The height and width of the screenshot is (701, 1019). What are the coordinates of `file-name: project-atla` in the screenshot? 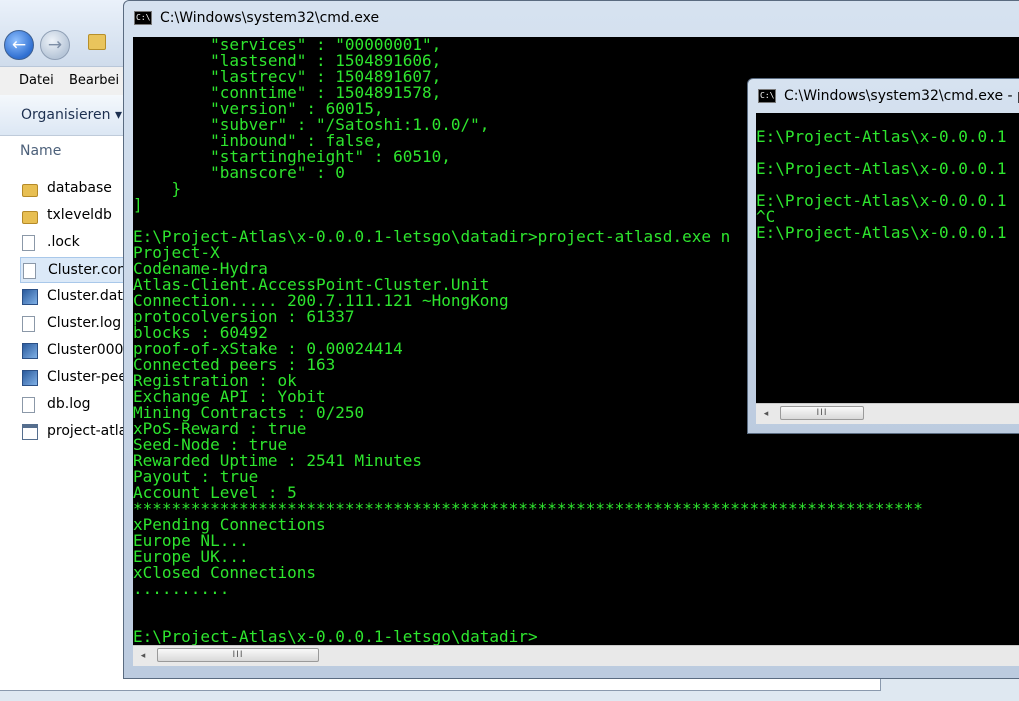 It's located at (87, 431).